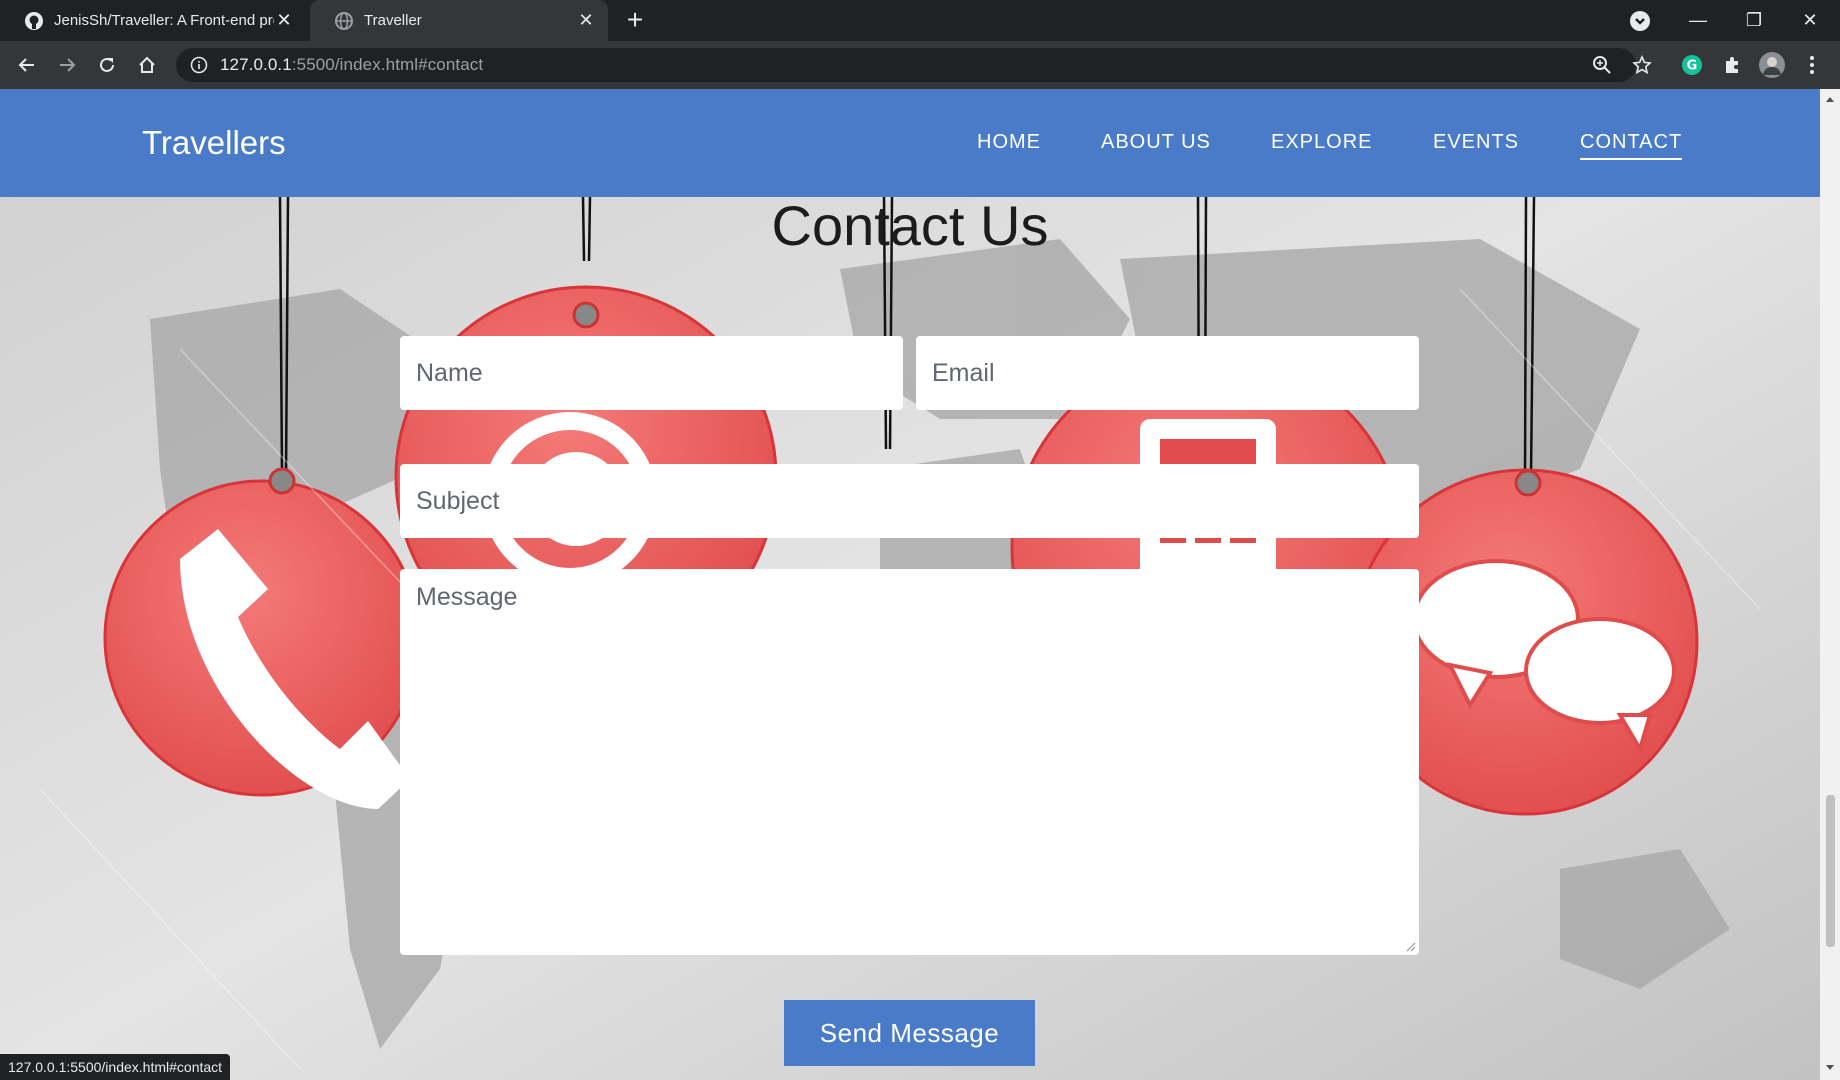 This screenshot has height=1080, width=1840. What do you see at coordinates (906, 65) in the screenshot?
I see `address-bar: 127.0.0.1:5500/index.html#contact` at bounding box center [906, 65].